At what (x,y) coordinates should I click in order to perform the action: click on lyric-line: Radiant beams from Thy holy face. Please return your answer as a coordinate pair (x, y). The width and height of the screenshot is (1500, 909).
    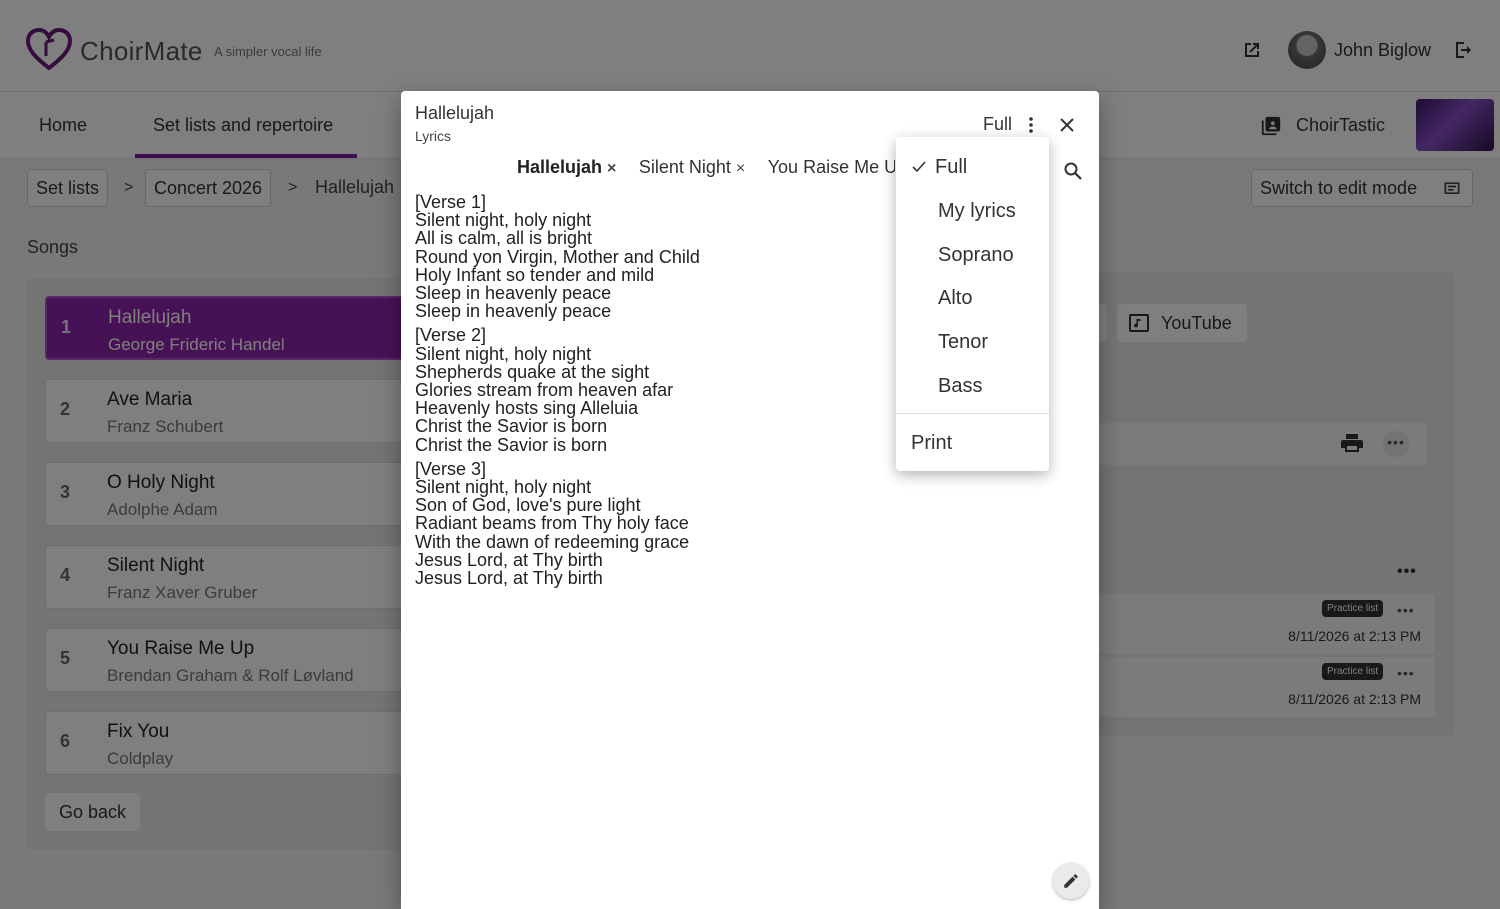
    Looking at the image, I should click on (552, 523).